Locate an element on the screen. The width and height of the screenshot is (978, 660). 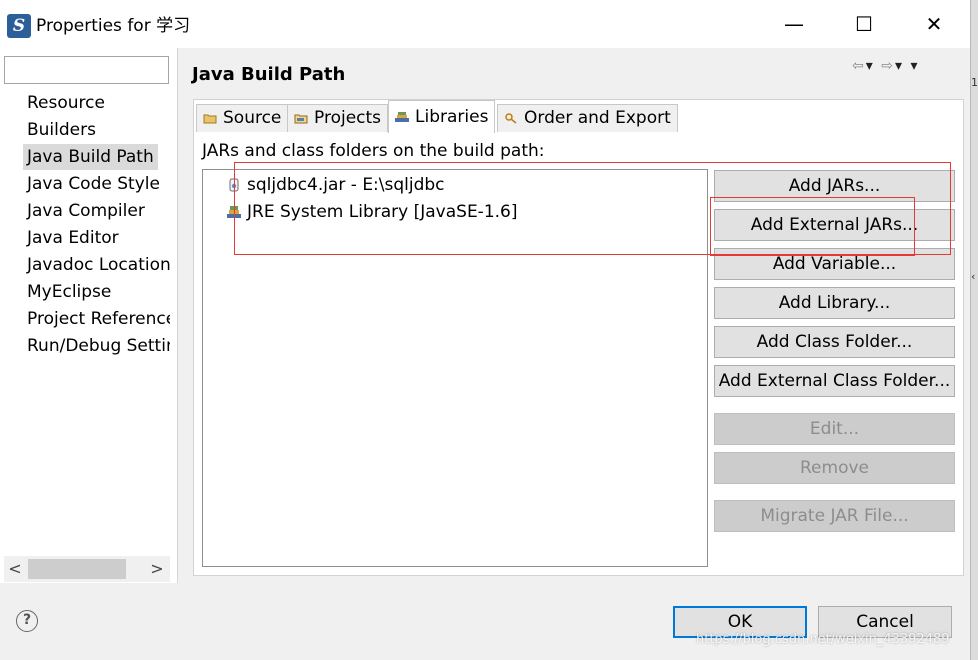
back-menu-icon: ▾ is located at coordinates (870, 66).